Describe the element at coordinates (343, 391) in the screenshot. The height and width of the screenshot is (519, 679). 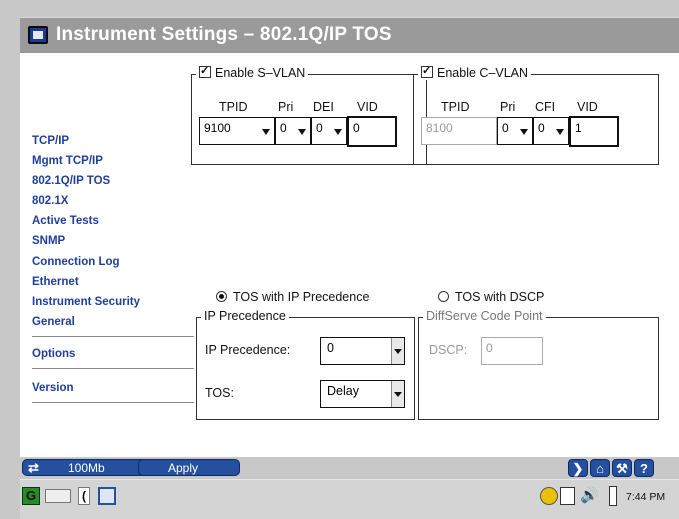
I see `tos-value: Delay` at that location.